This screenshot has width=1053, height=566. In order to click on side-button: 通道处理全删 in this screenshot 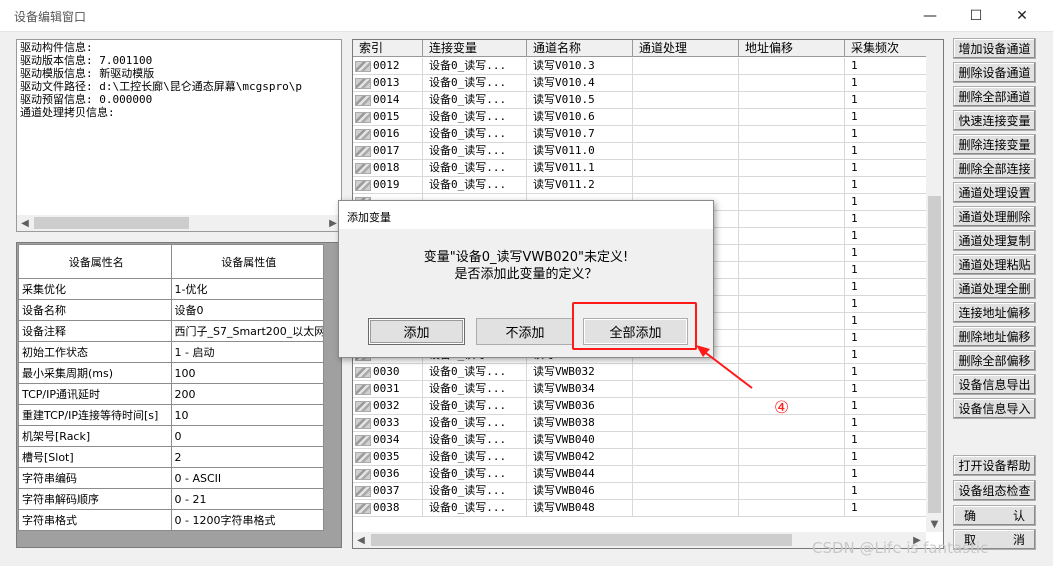, I will do `click(994, 288)`.